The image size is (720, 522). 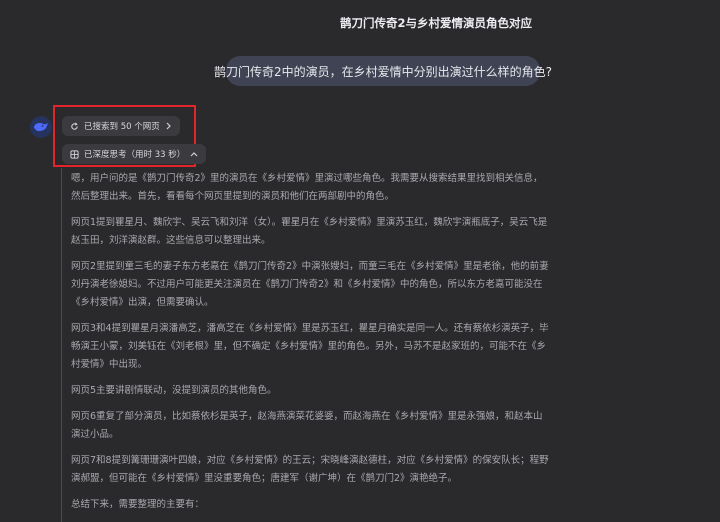 I want to click on think-grid-icon, so click(x=74, y=154).